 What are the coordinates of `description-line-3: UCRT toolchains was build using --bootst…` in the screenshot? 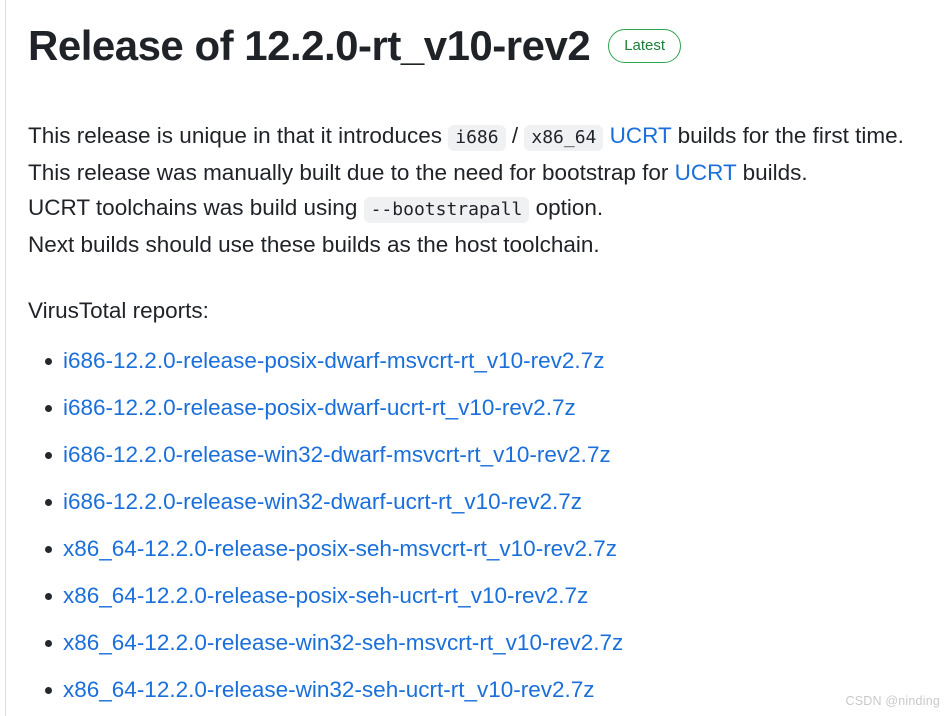 It's located at (485, 208).